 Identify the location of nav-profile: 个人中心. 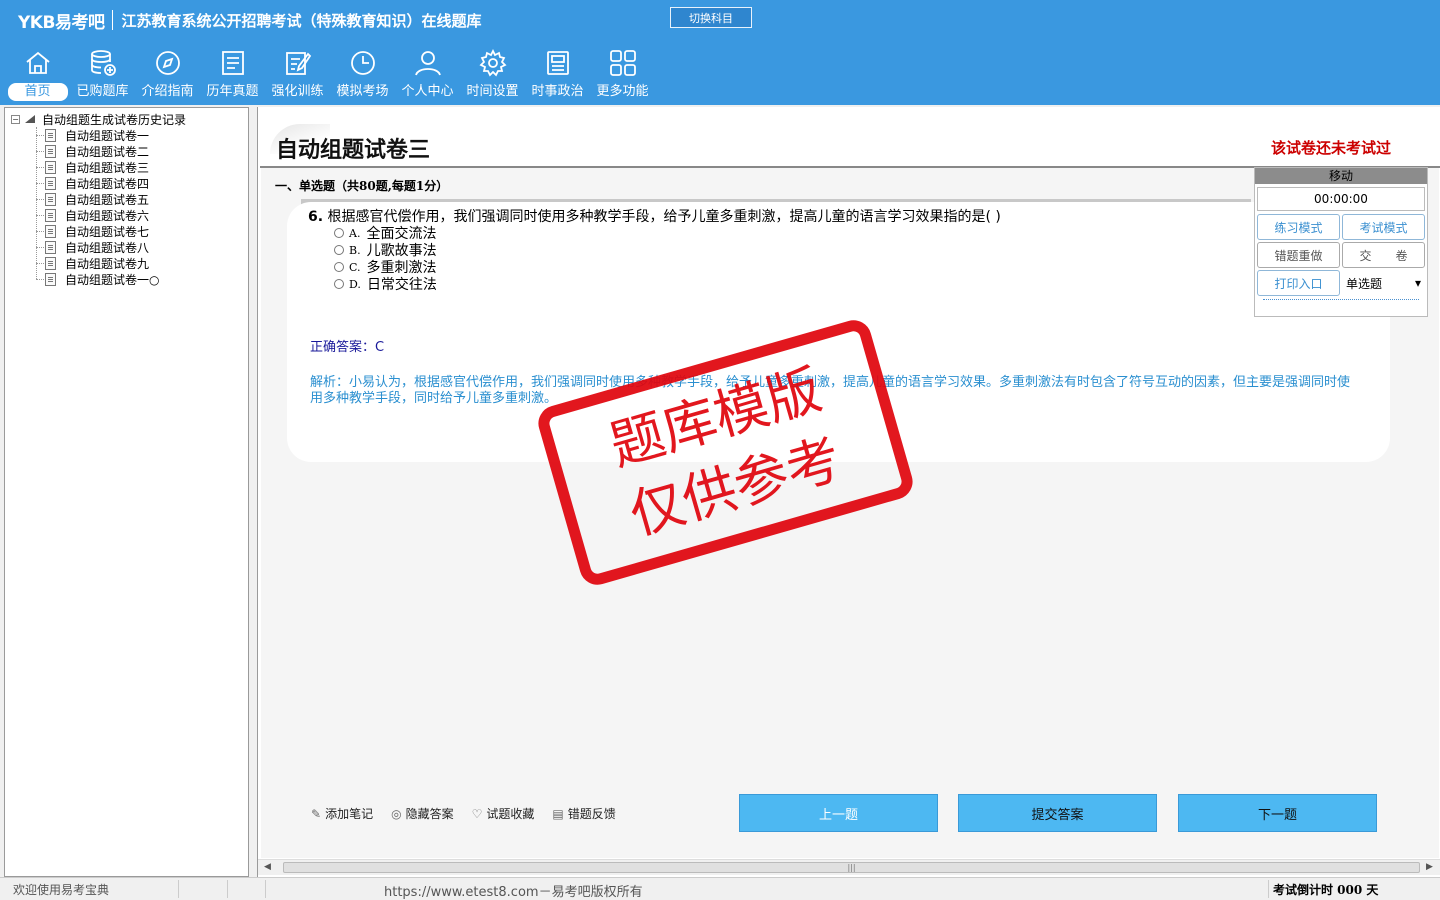
(427, 76).